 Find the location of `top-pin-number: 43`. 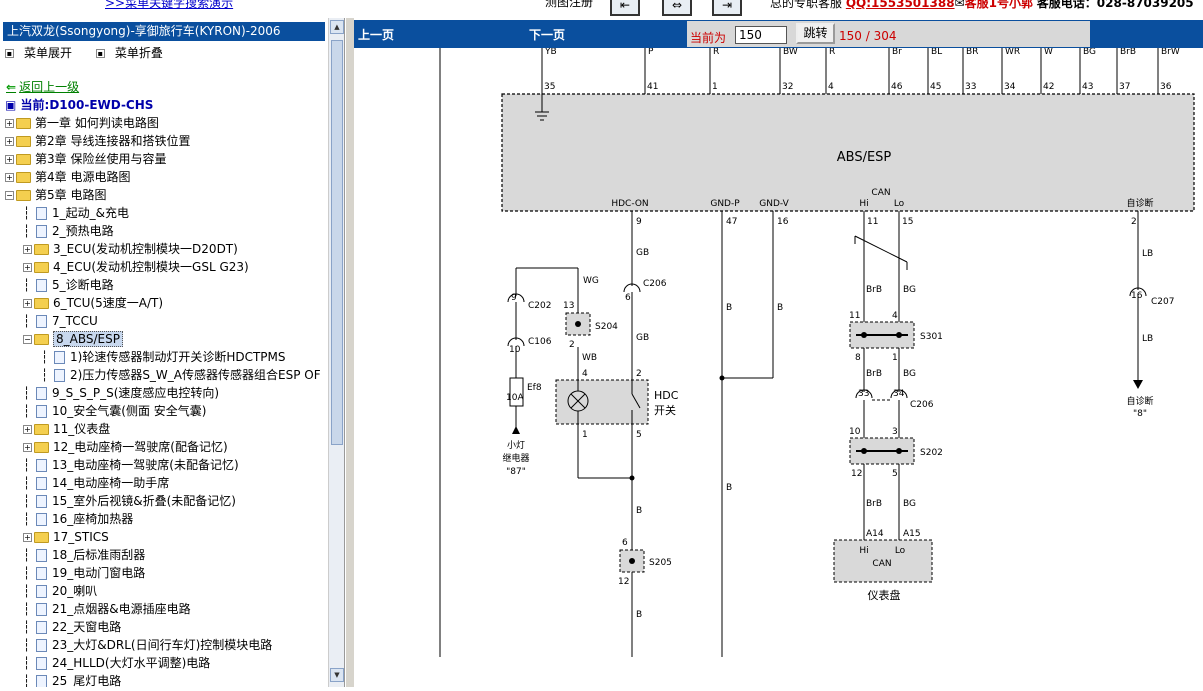

top-pin-number: 43 is located at coordinates (1087, 87).